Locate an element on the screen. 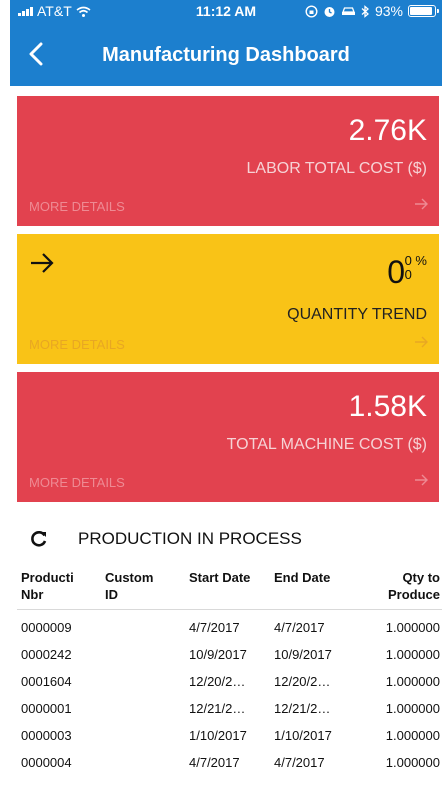 This screenshot has height=786, width=442. battery-icon is located at coordinates (423, 11).